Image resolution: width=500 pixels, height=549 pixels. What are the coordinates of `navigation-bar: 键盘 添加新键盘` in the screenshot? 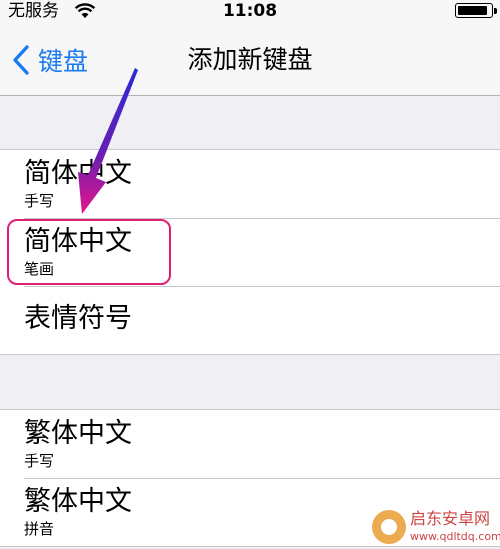 It's located at (250, 59).